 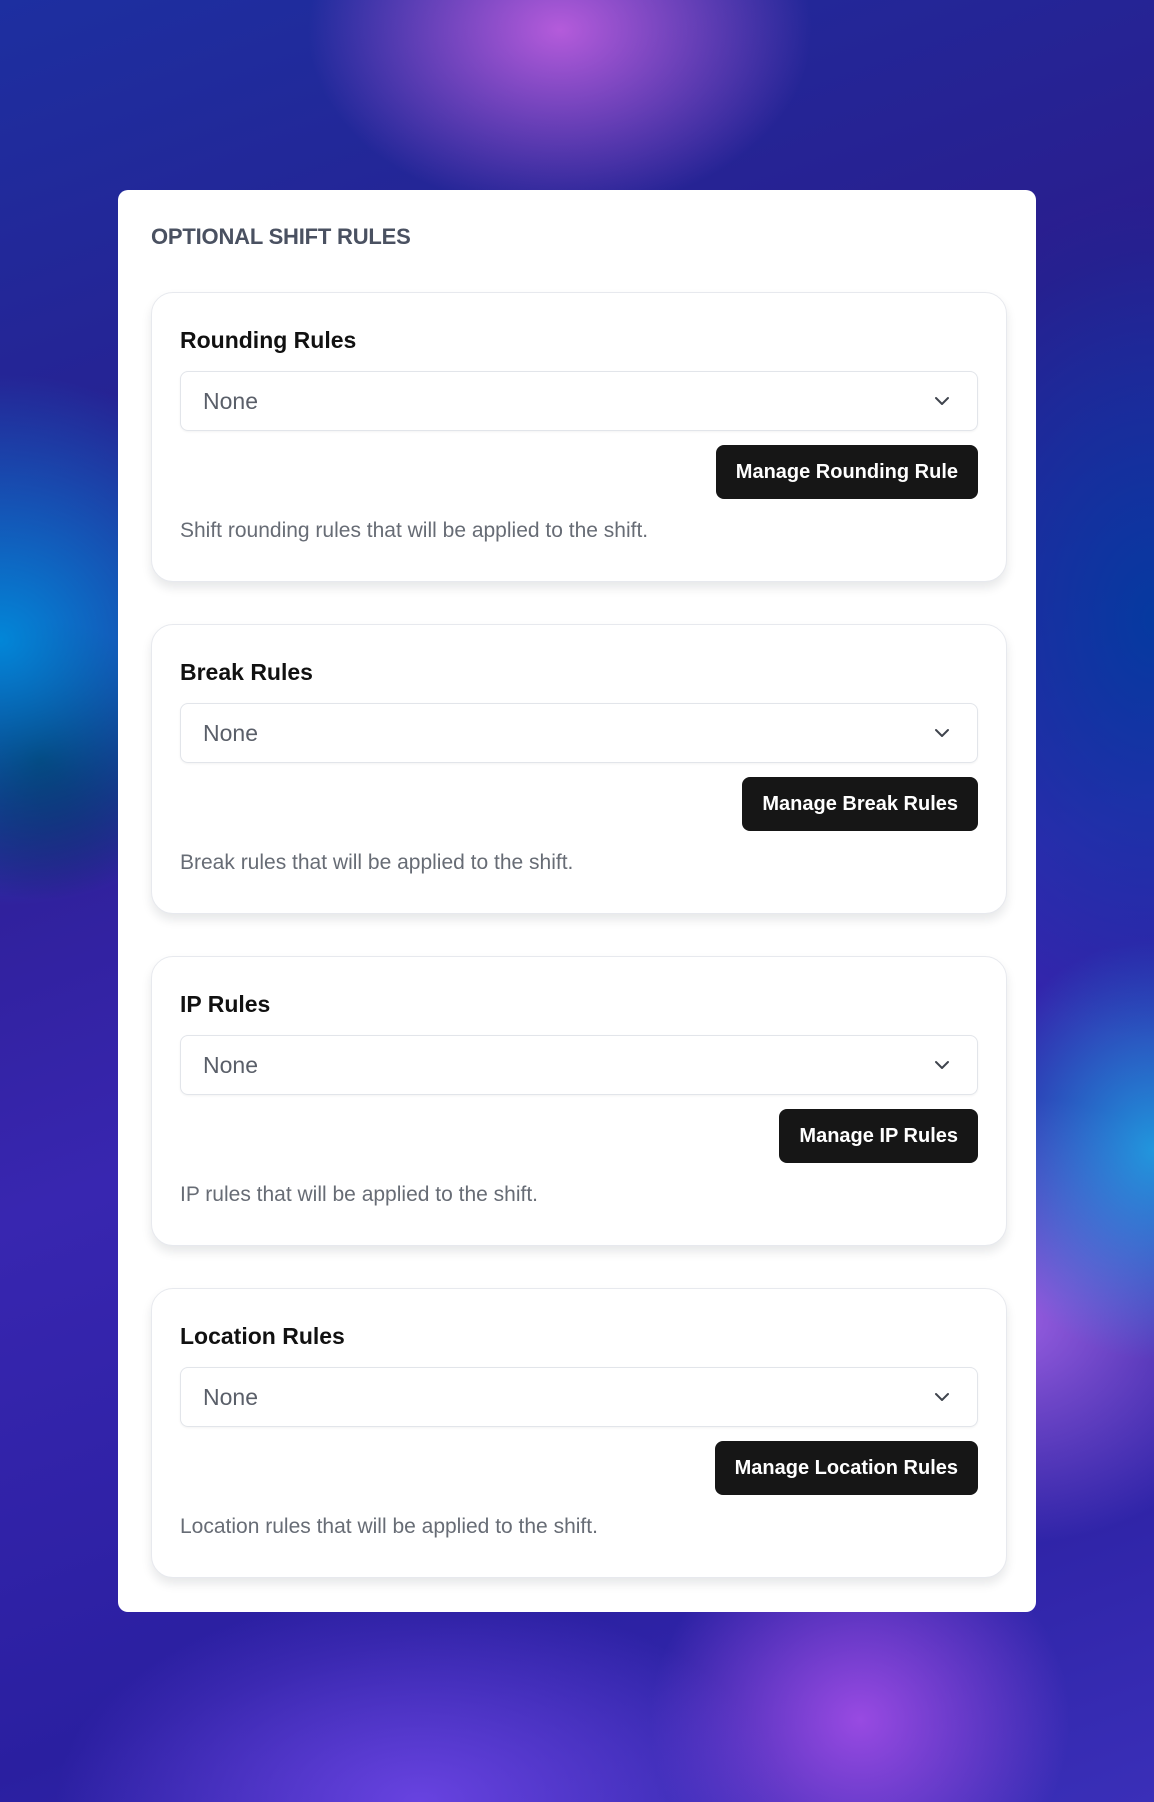 I want to click on panel-title: OPTIONAL SHIFT RULES, so click(x=281, y=236).